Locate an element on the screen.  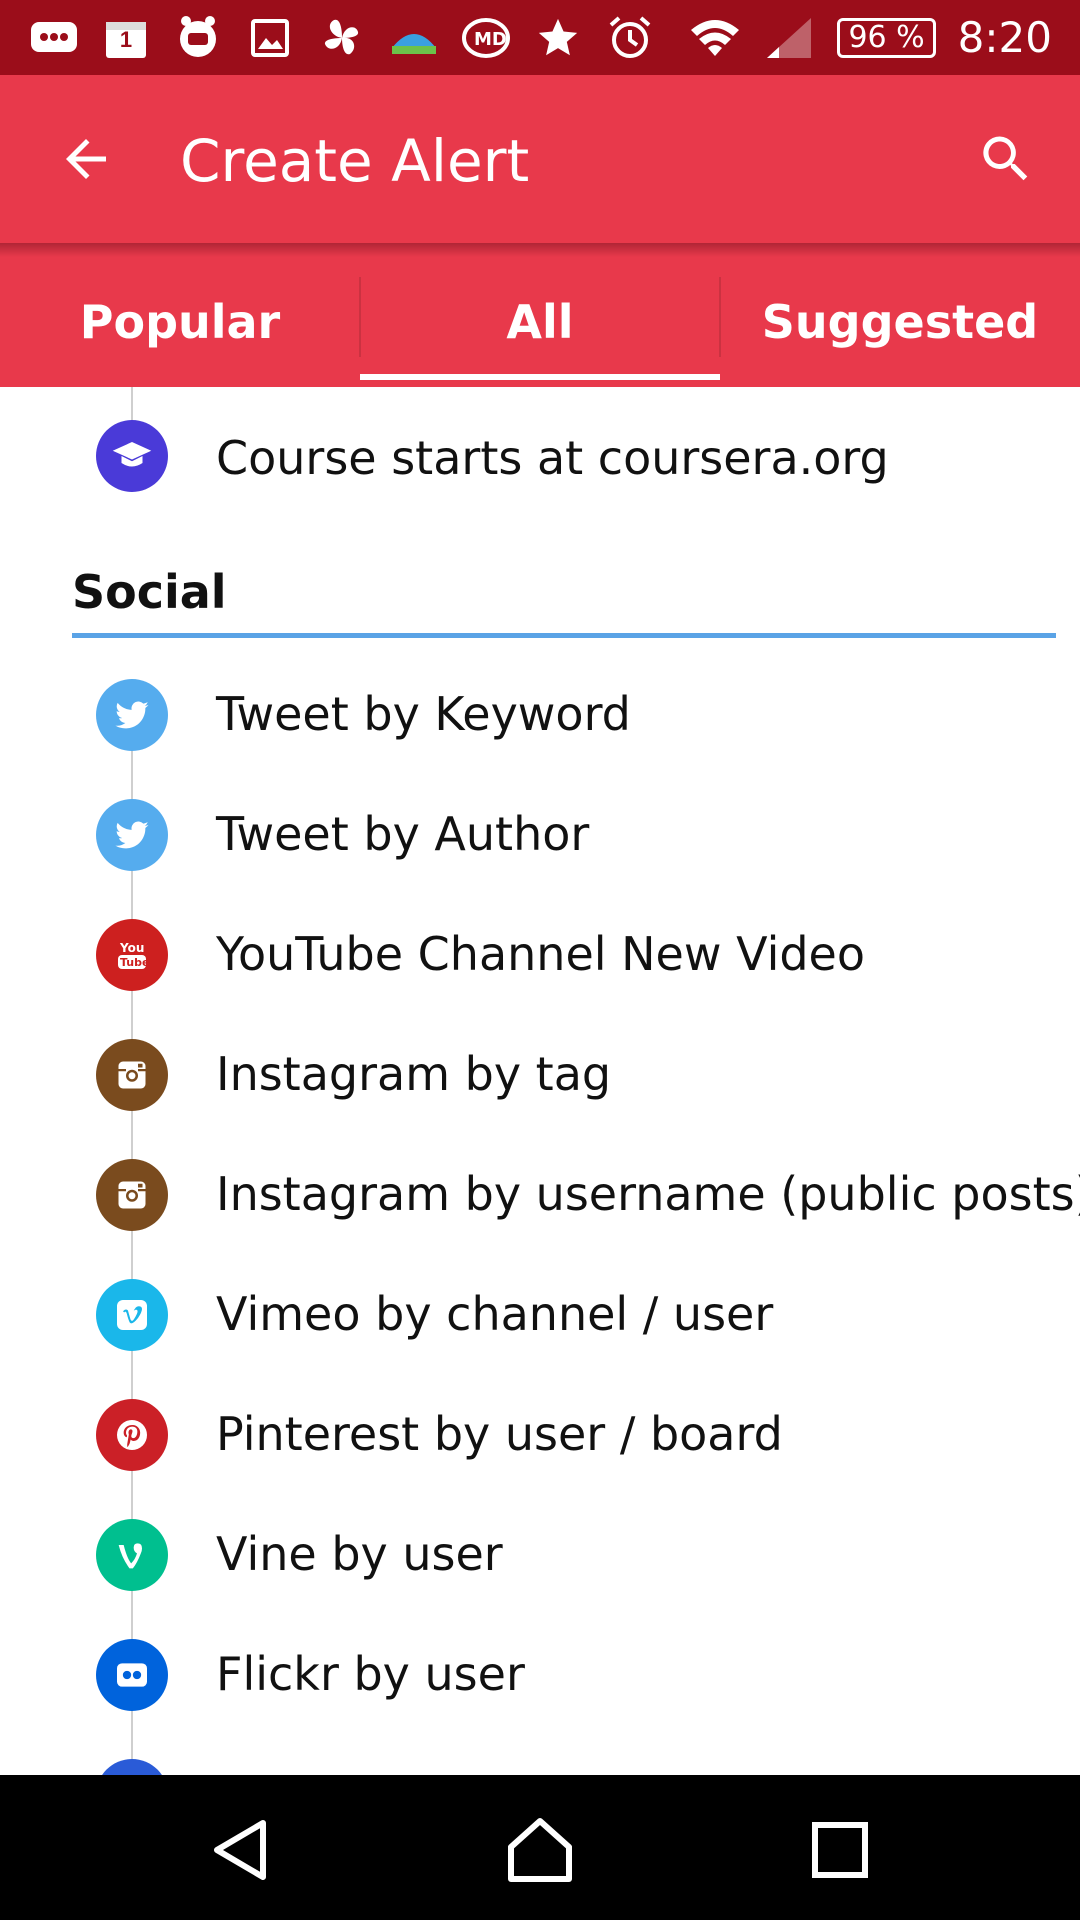
wifi-icon is located at coordinates (715, 38).